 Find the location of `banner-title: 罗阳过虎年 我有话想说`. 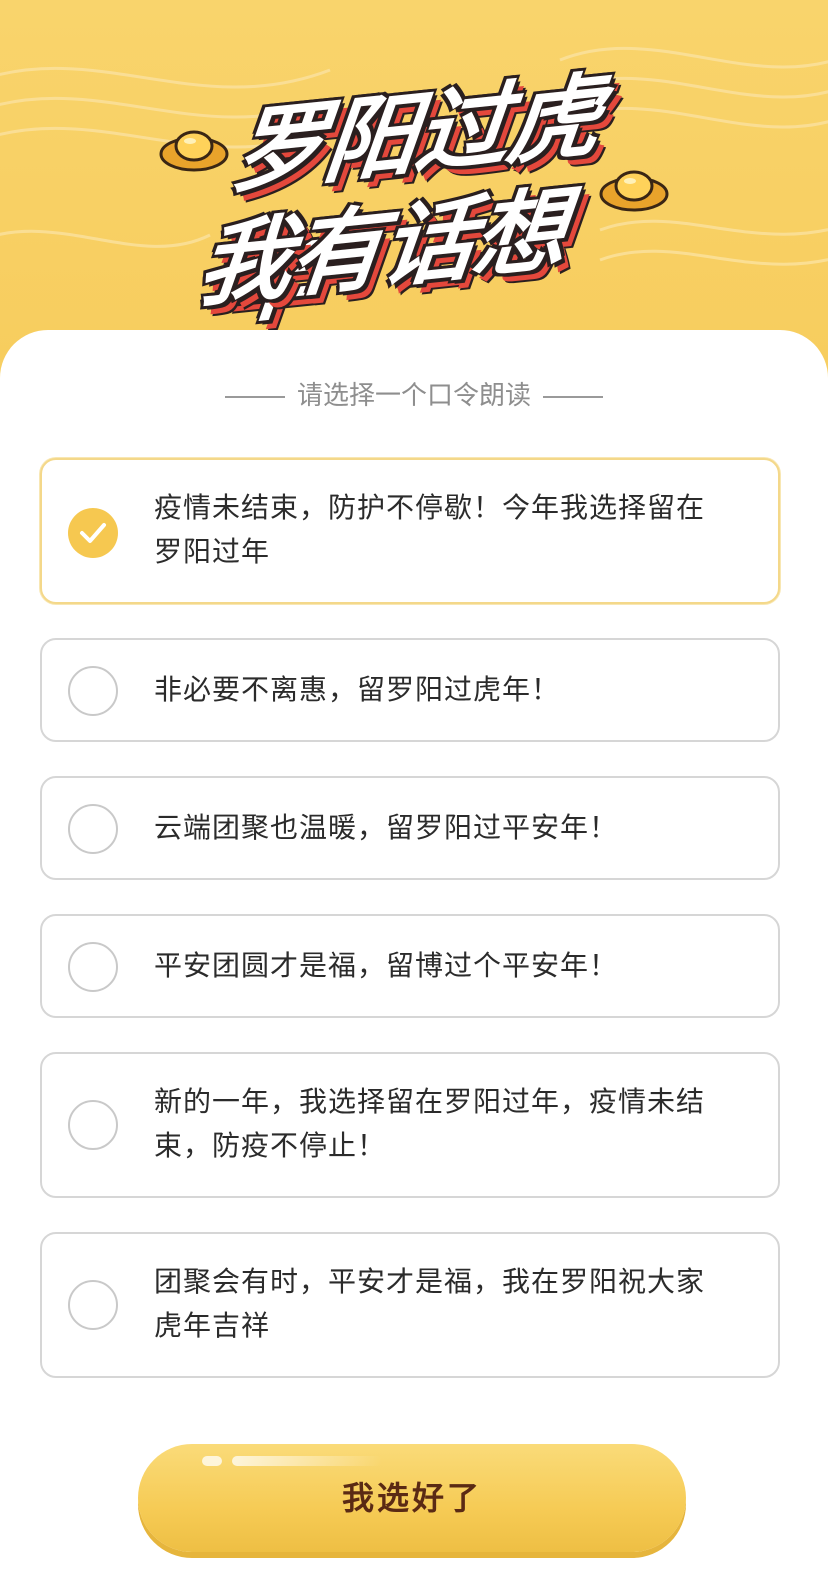

banner-title: 罗阳过虎年 我有话想说 is located at coordinates (399, 204).